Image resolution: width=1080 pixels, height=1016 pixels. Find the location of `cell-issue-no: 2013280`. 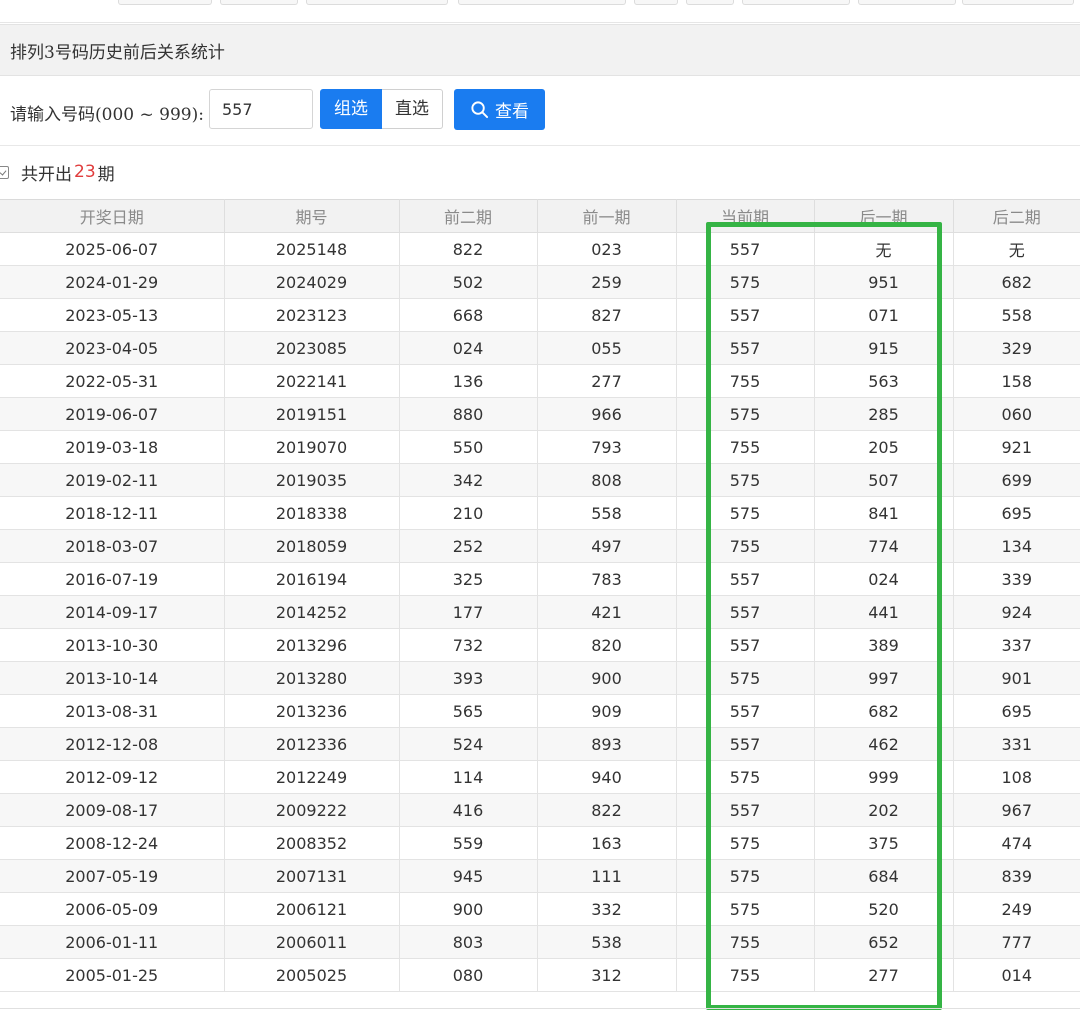

cell-issue-no: 2013280 is located at coordinates (311, 678).